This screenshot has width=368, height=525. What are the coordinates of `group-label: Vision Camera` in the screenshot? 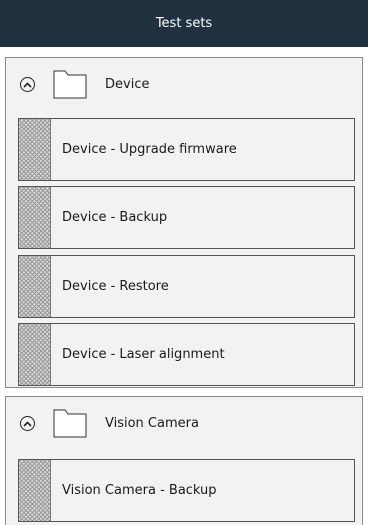 It's located at (152, 423).